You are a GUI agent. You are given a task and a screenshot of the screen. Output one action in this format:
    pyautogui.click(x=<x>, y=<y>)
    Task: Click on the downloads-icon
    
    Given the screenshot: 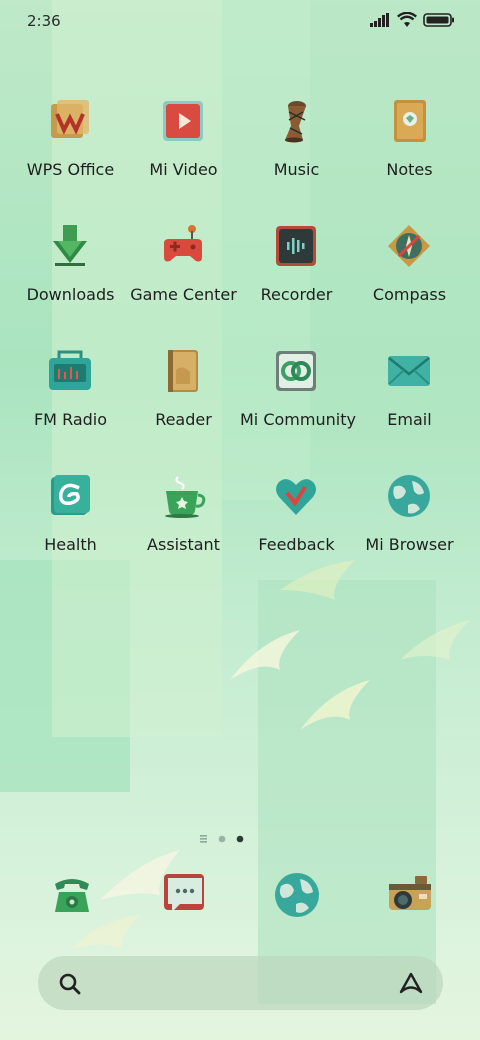 What is the action you would take?
    pyautogui.click(x=70, y=245)
    